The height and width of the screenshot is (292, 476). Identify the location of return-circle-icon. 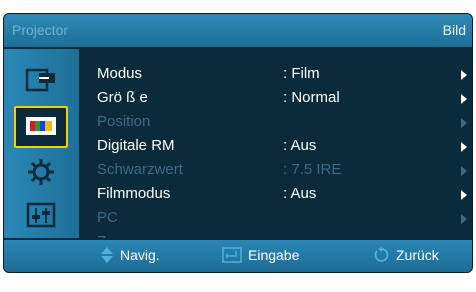
(381, 254).